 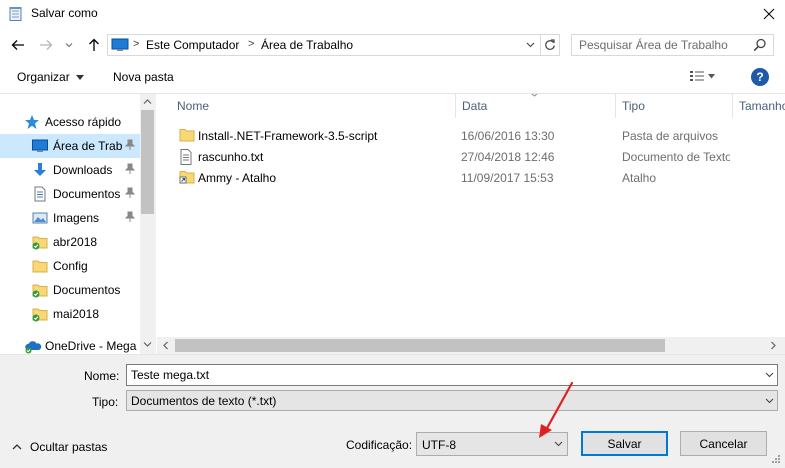 I want to click on address-bar: > Este Computador > Área de Trabalho, so click(x=333, y=45).